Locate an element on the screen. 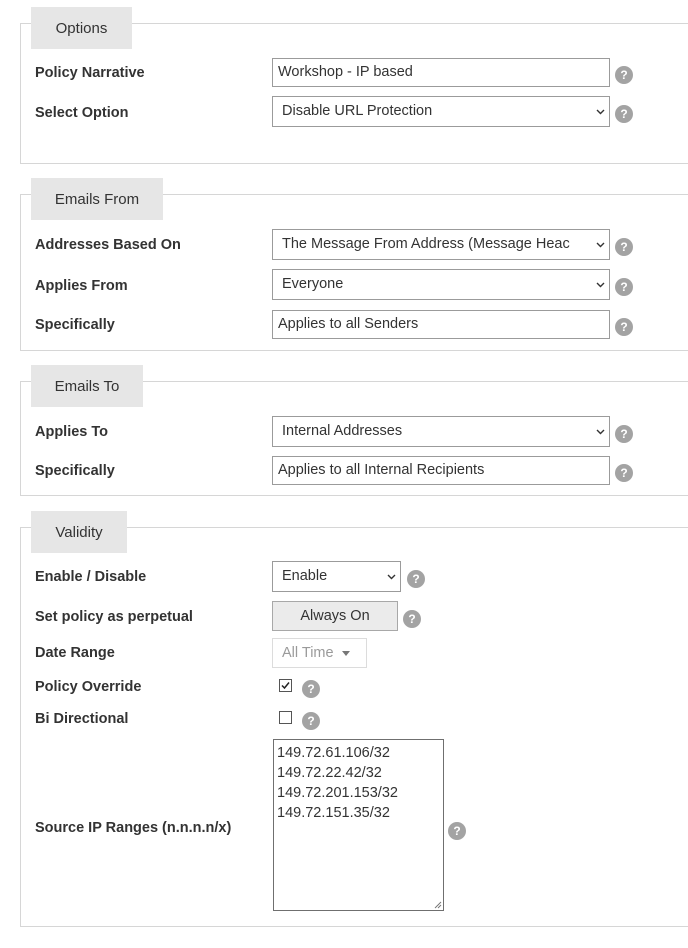 This screenshot has width=688, height=948. select-option-dropdown: Disable URL Protection is located at coordinates (441, 111).